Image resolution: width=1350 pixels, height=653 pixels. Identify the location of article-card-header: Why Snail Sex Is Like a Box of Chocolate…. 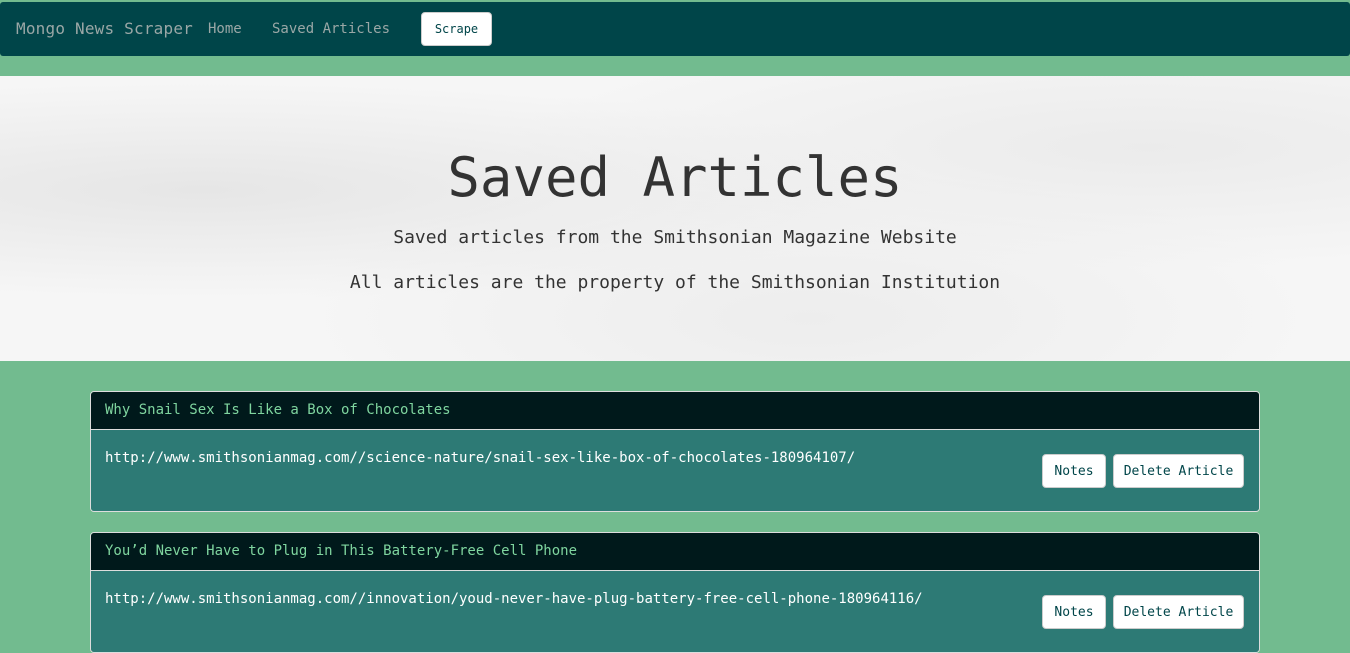
(675, 411).